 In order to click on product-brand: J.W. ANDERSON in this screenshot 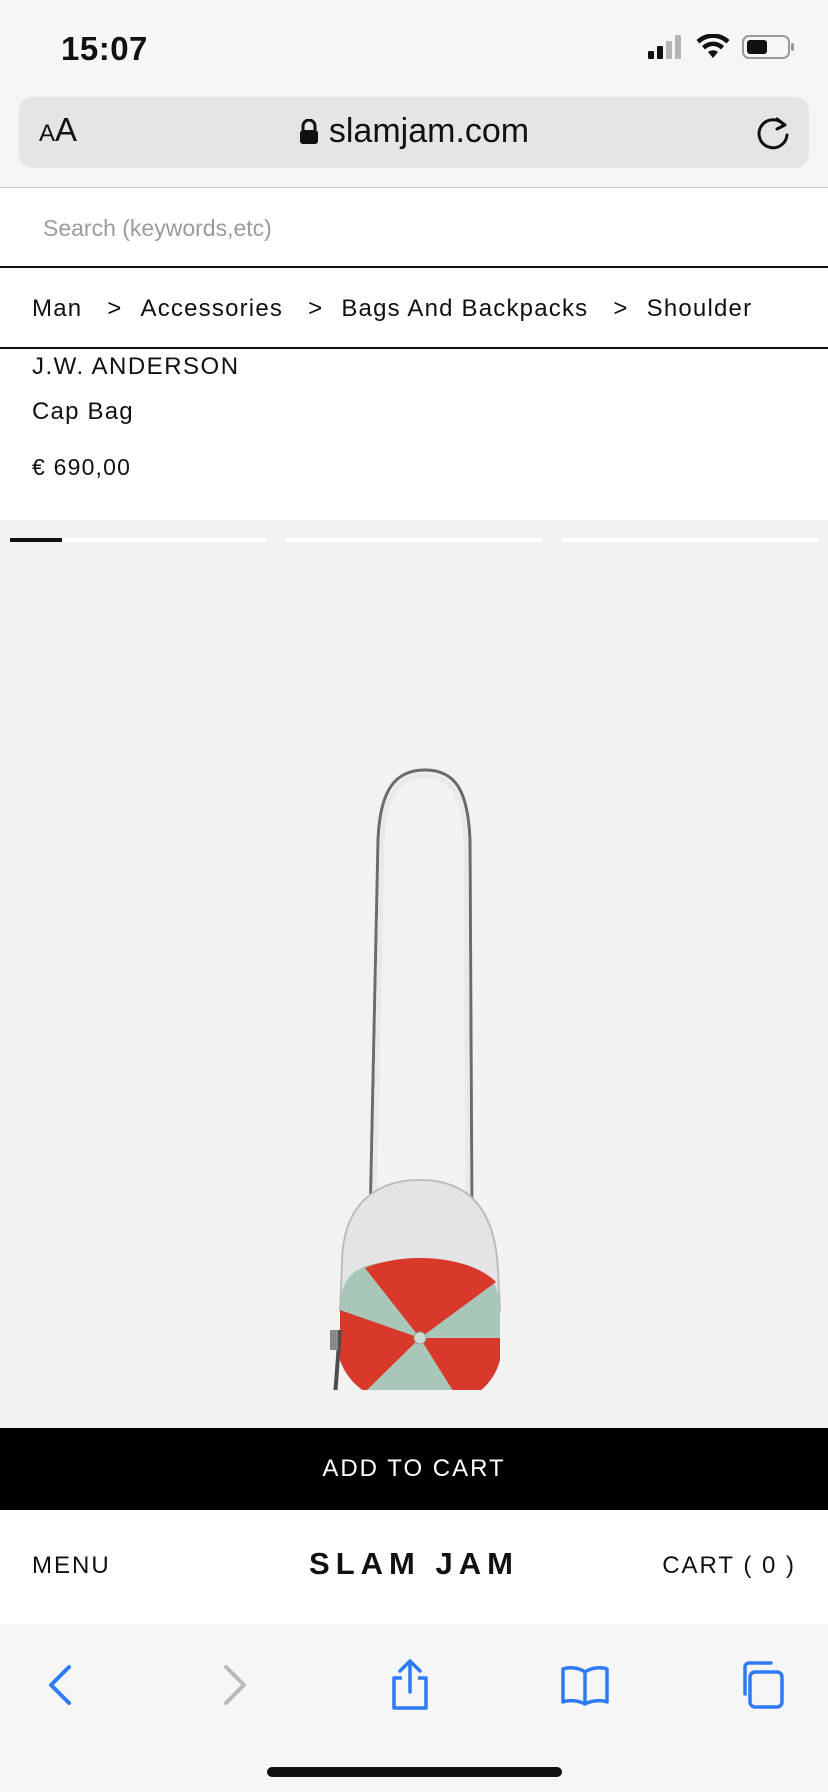, I will do `click(136, 367)`.